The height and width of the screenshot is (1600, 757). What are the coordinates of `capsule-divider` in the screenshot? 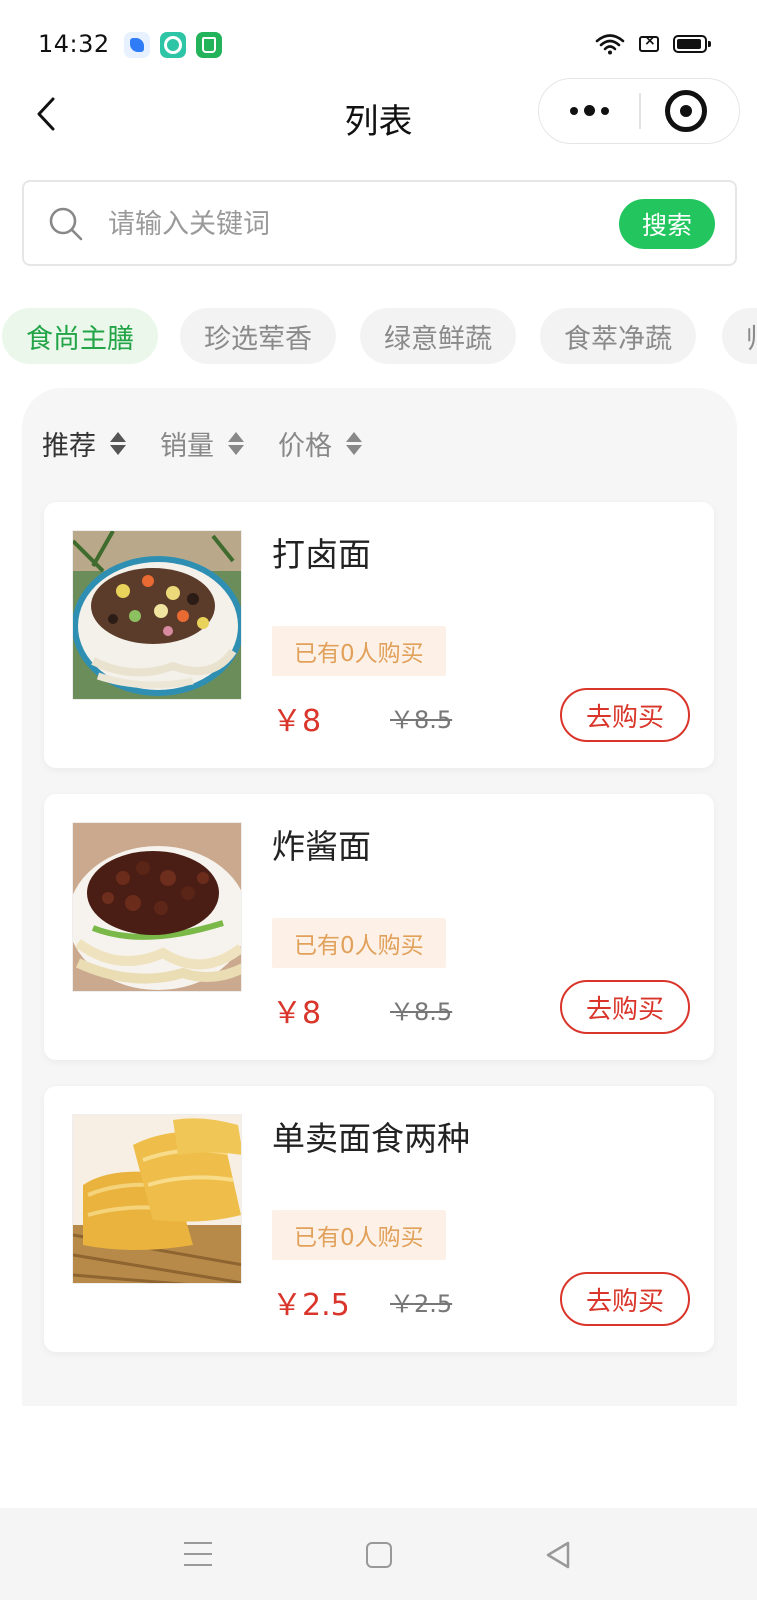 It's located at (640, 111).